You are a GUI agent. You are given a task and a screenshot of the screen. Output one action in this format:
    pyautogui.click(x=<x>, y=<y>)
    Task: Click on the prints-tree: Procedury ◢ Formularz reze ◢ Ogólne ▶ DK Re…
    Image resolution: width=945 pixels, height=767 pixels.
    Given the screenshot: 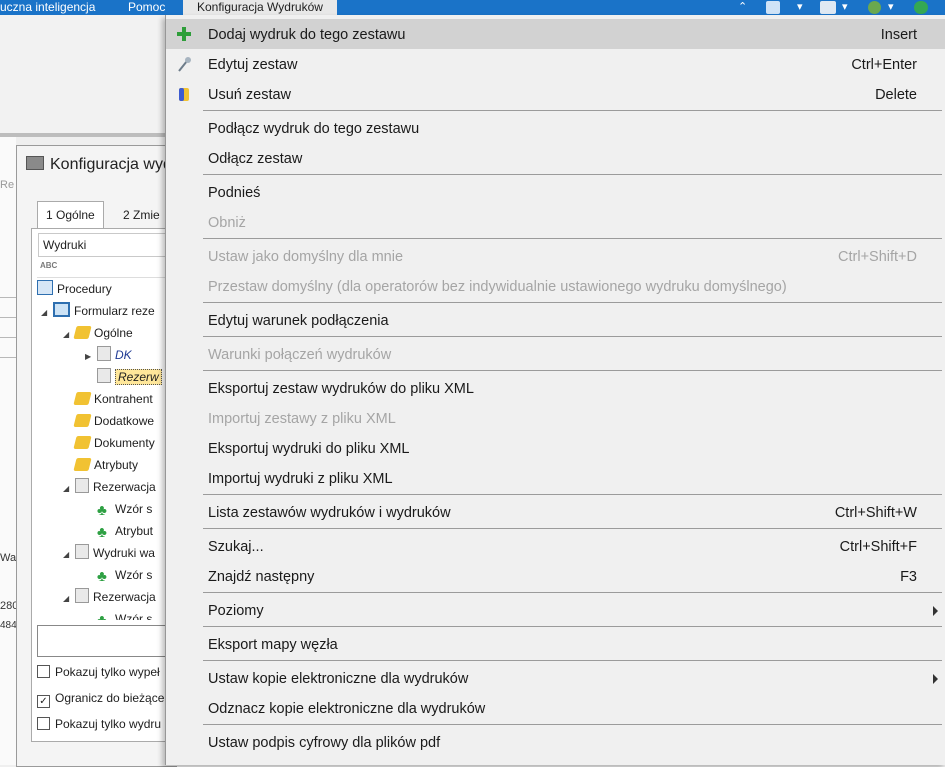 What is the action you would take?
    pyautogui.click(x=109, y=449)
    